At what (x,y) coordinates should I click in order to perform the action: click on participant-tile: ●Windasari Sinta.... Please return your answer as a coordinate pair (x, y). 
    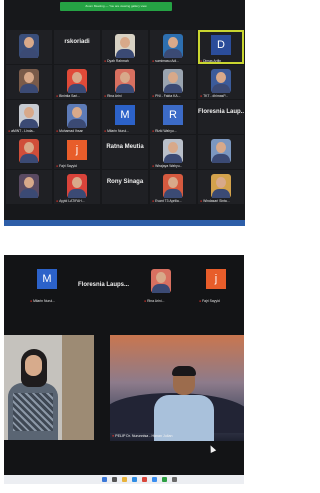
    Looking at the image, I should click on (221, 187).